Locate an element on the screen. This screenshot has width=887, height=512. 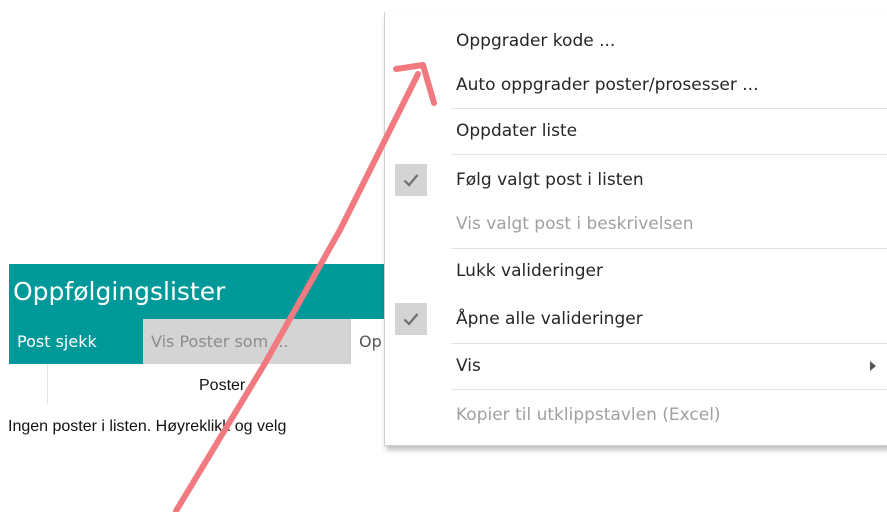
menu-item-label: Lukk valideringer is located at coordinates (529, 271).